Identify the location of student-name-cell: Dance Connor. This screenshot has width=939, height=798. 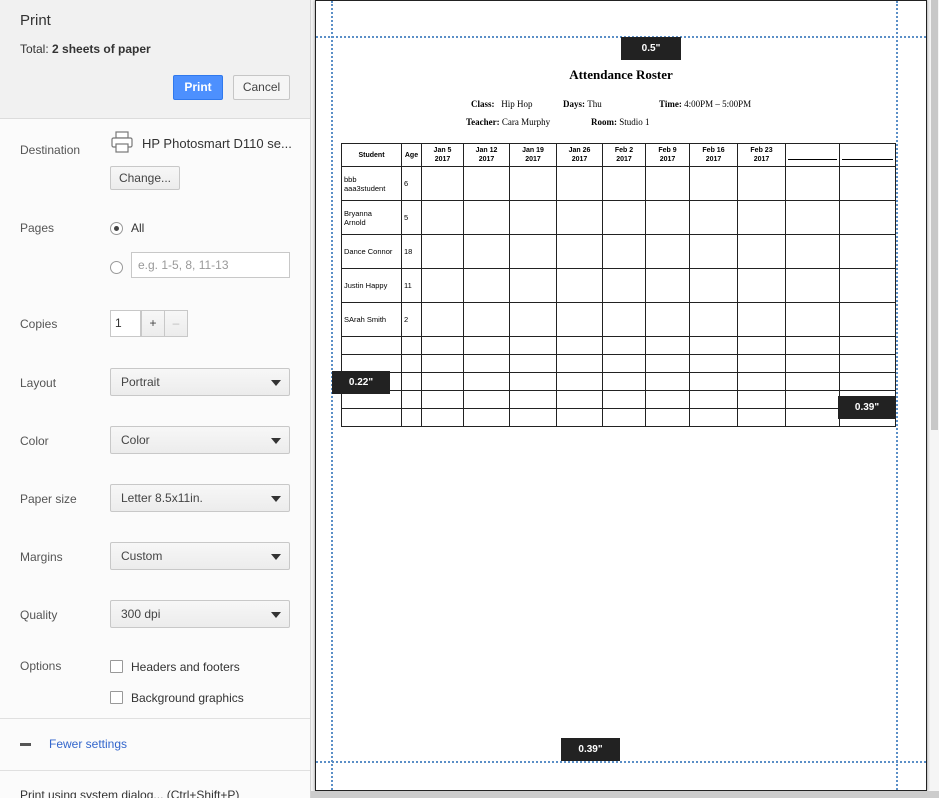
(371, 251).